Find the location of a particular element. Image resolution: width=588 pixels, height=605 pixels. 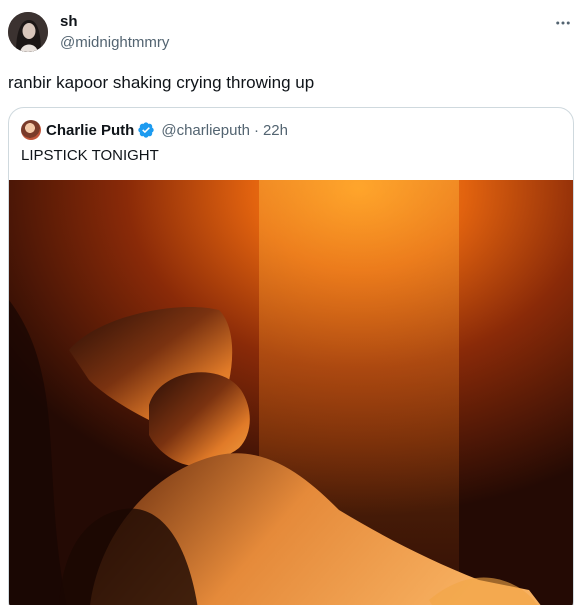

author-info: sh @midnightmmry is located at coordinates (114, 33).